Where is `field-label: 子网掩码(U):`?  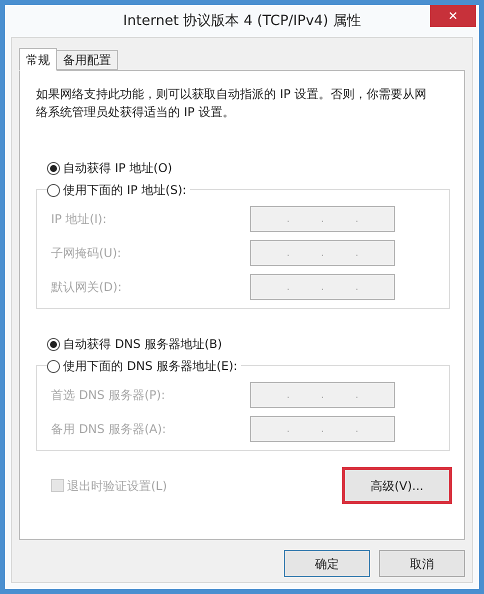
field-label: 子网掩码(U): is located at coordinates (86, 253).